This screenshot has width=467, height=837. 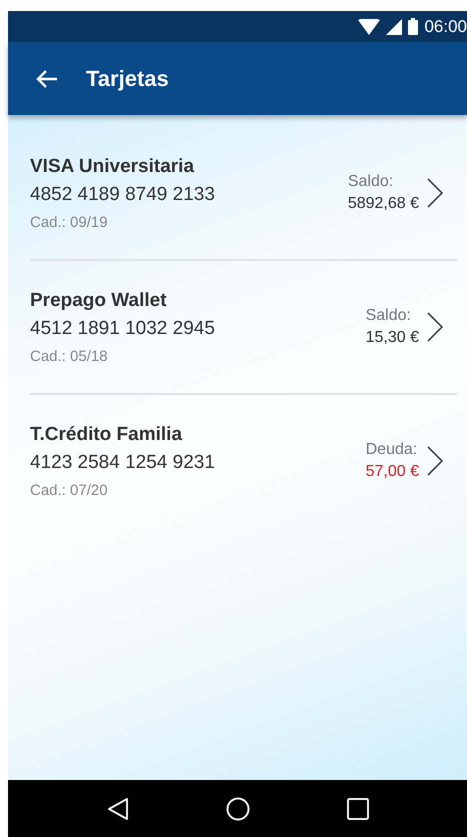 I want to click on signal-icon, so click(x=394, y=26).